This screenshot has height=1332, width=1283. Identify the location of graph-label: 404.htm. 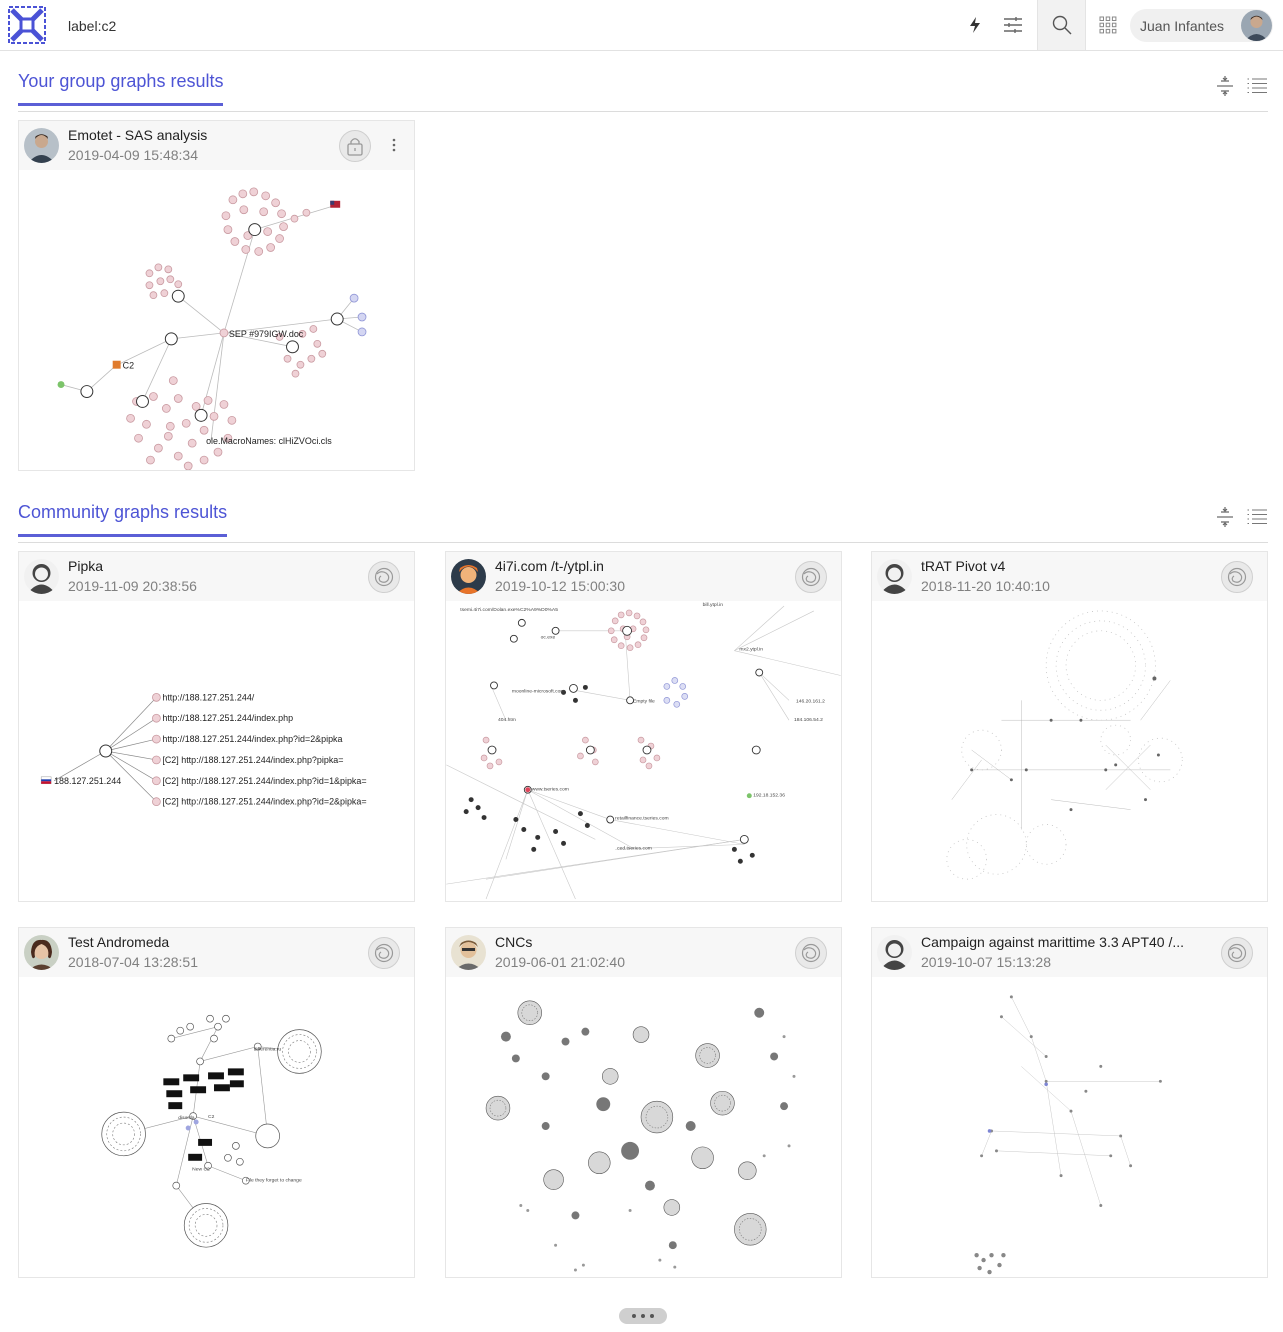
(507, 720).